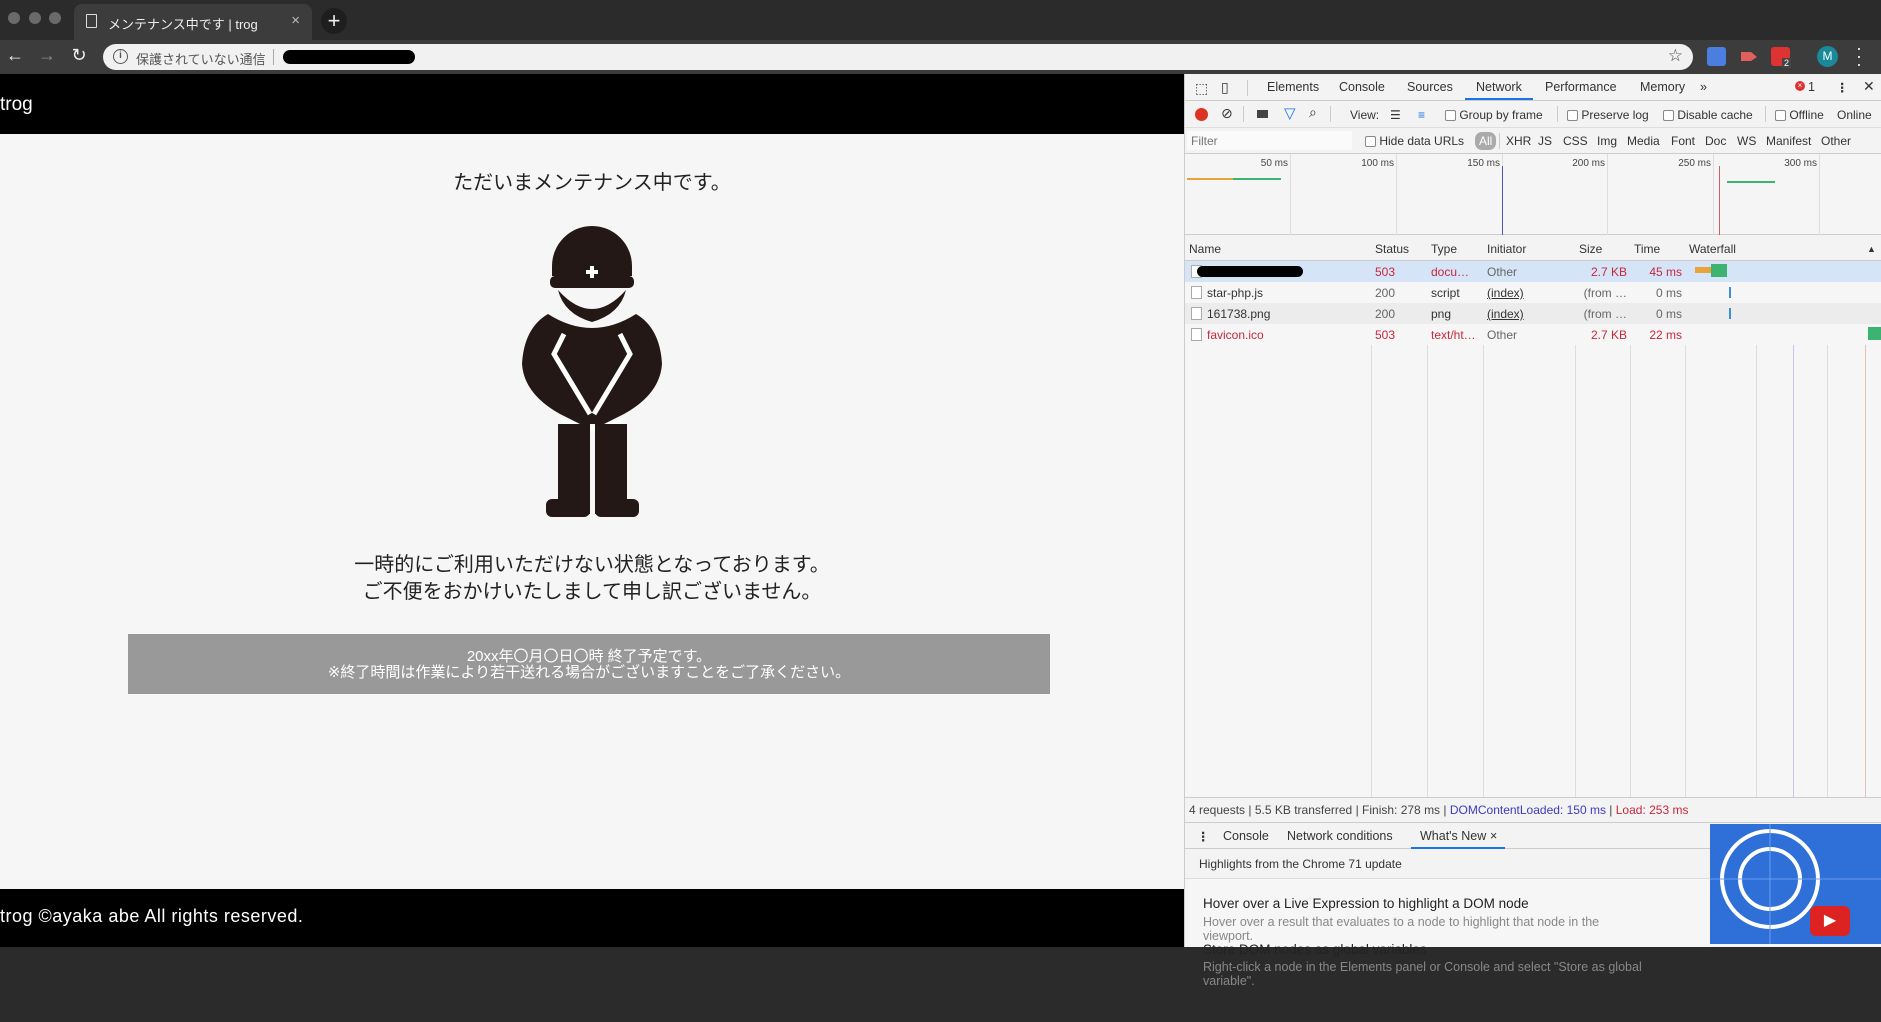 This screenshot has width=1881, height=1022. Describe the element at coordinates (1533, 271) in the screenshot. I see `table-row: 503 docu… Other 2.7 KB 45 ms` at that location.